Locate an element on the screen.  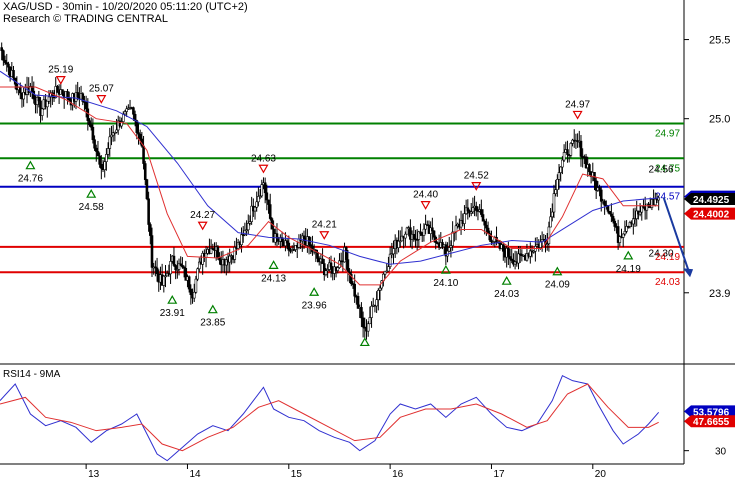
high-marker-label: 24.27 is located at coordinates (202, 215).